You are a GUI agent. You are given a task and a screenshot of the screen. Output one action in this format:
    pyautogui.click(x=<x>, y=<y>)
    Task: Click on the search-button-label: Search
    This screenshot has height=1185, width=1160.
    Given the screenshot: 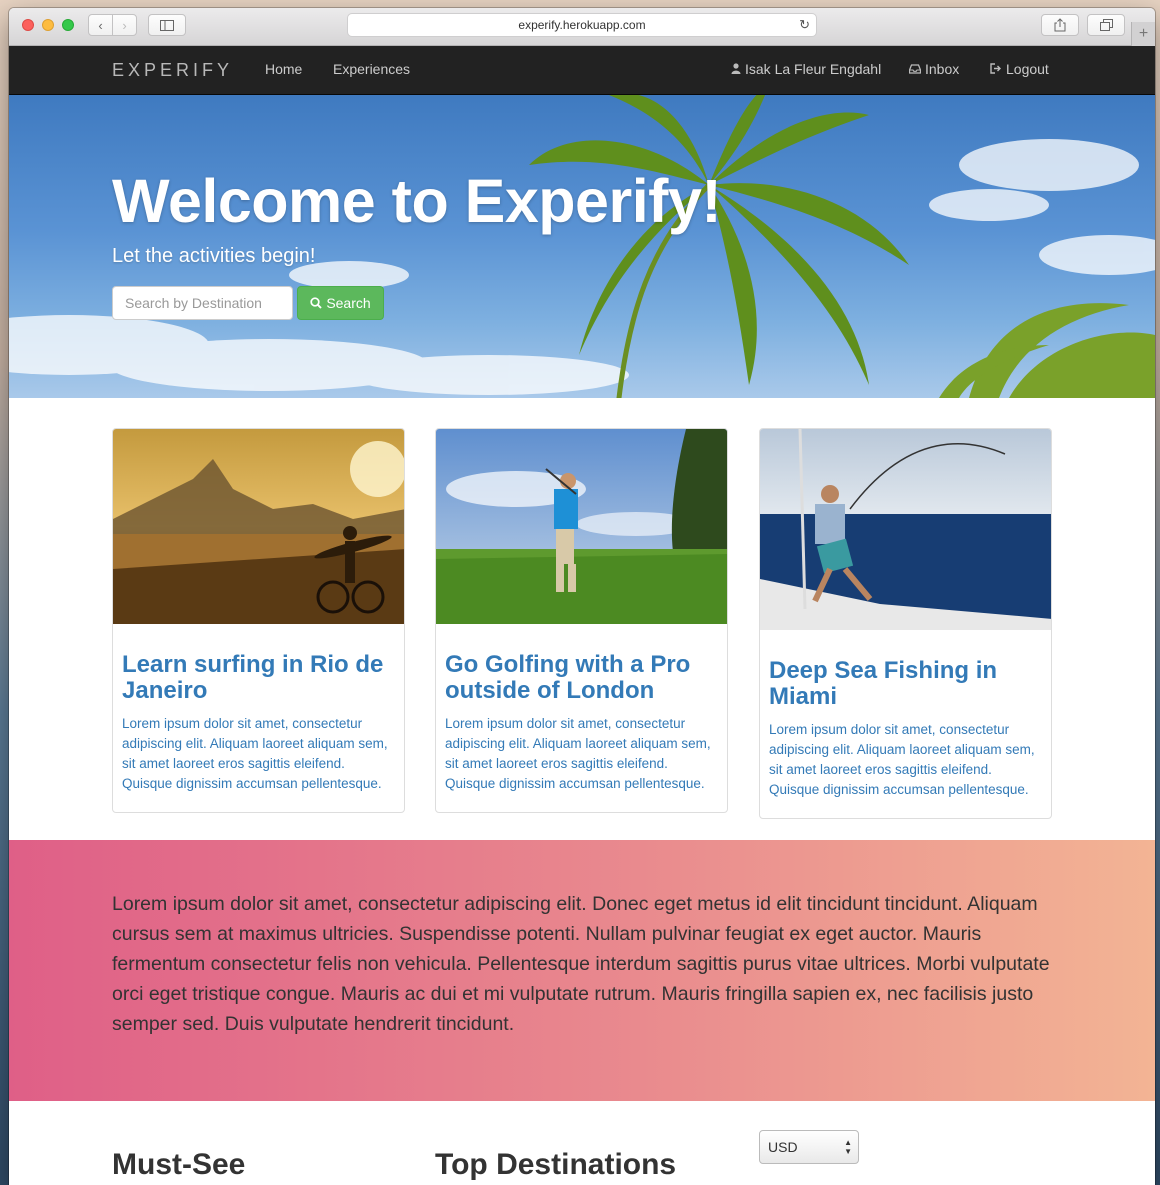 What is the action you would take?
    pyautogui.click(x=348, y=303)
    